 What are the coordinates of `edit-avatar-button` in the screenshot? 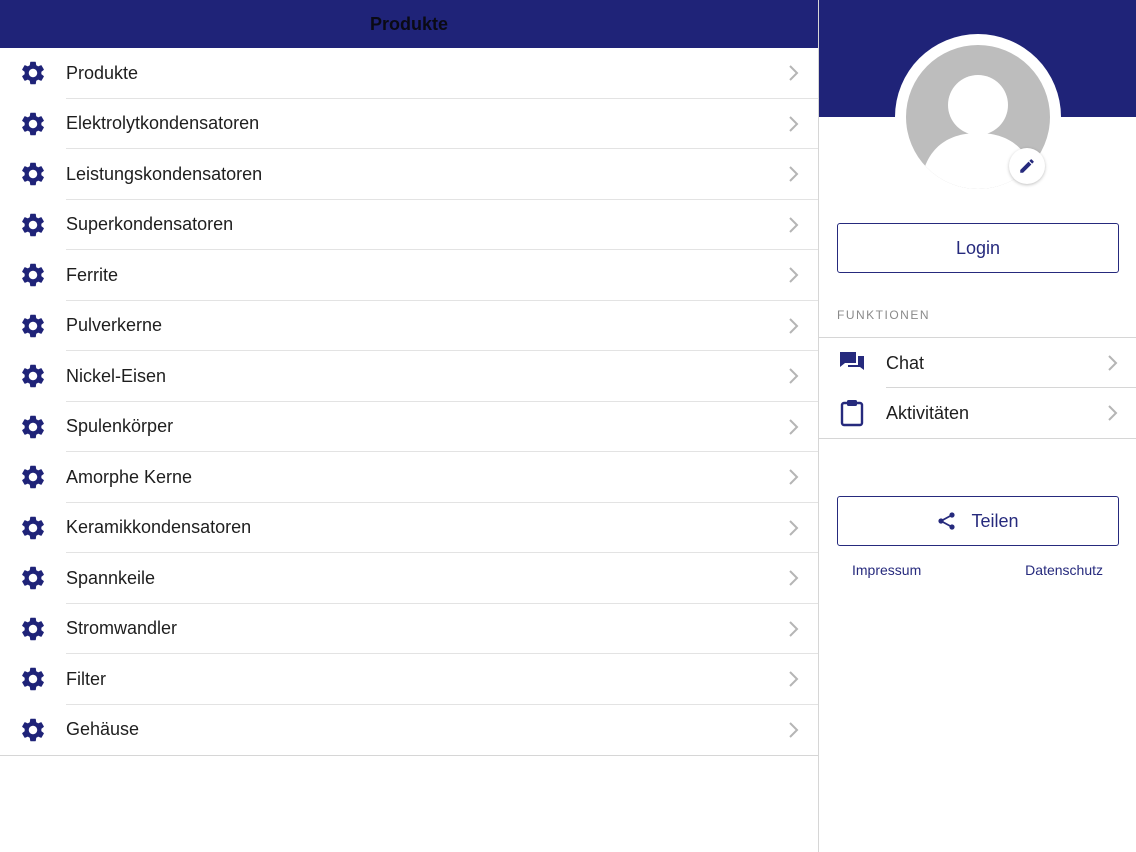 It's located at (1027, 166).